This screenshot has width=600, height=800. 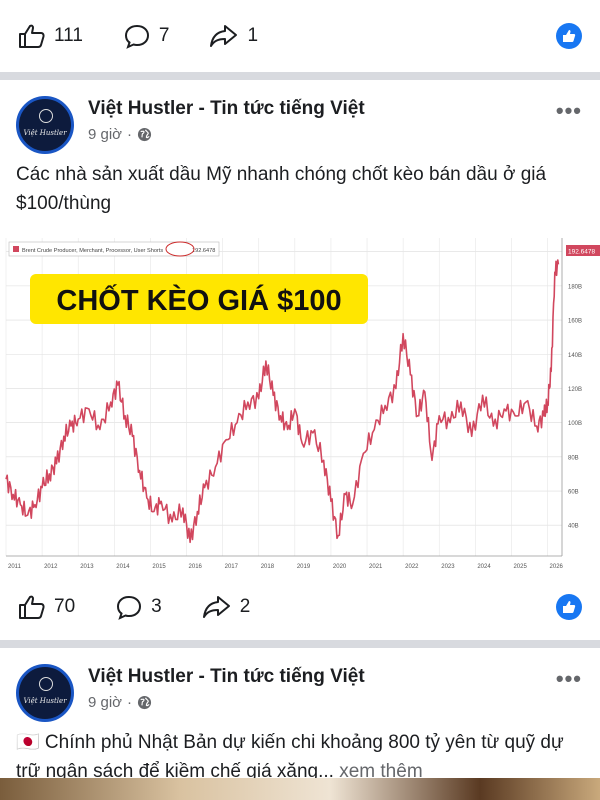 What do you see at coordinates (575, 424) in the screenshot?
I see `y-tick-label: 100B` at bounding box center [575, 424].